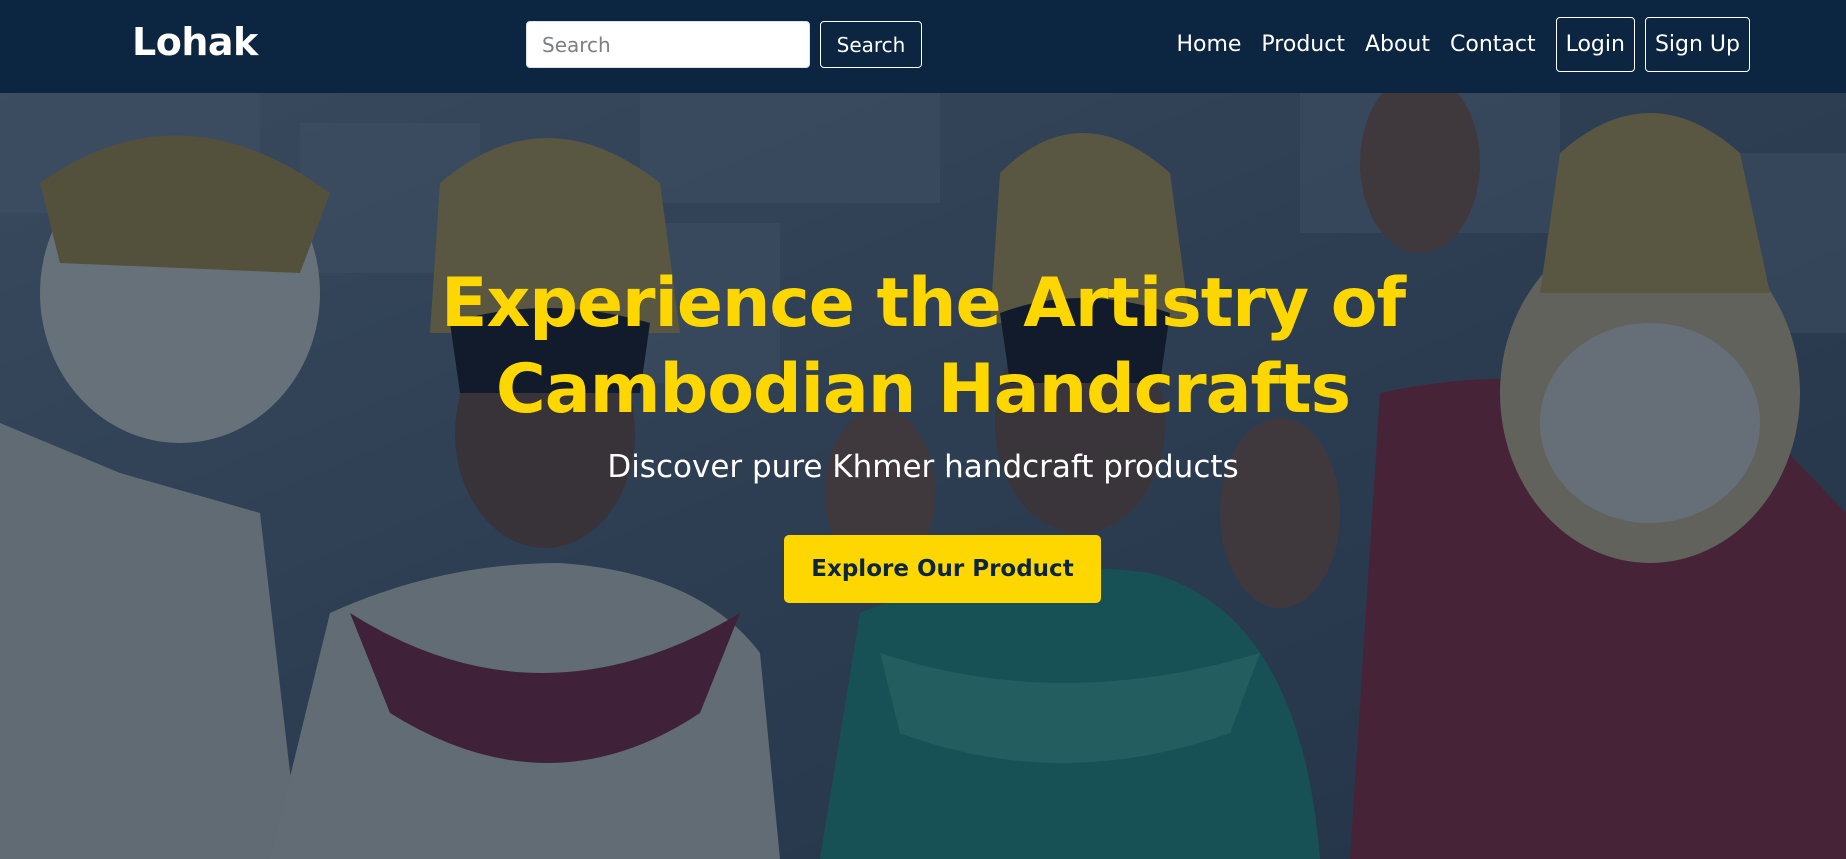 The image size is (1846, 859). Describe the element at coordinates (1208, 44) in the screenshot. I see `nav-link-home: Home` at that location.